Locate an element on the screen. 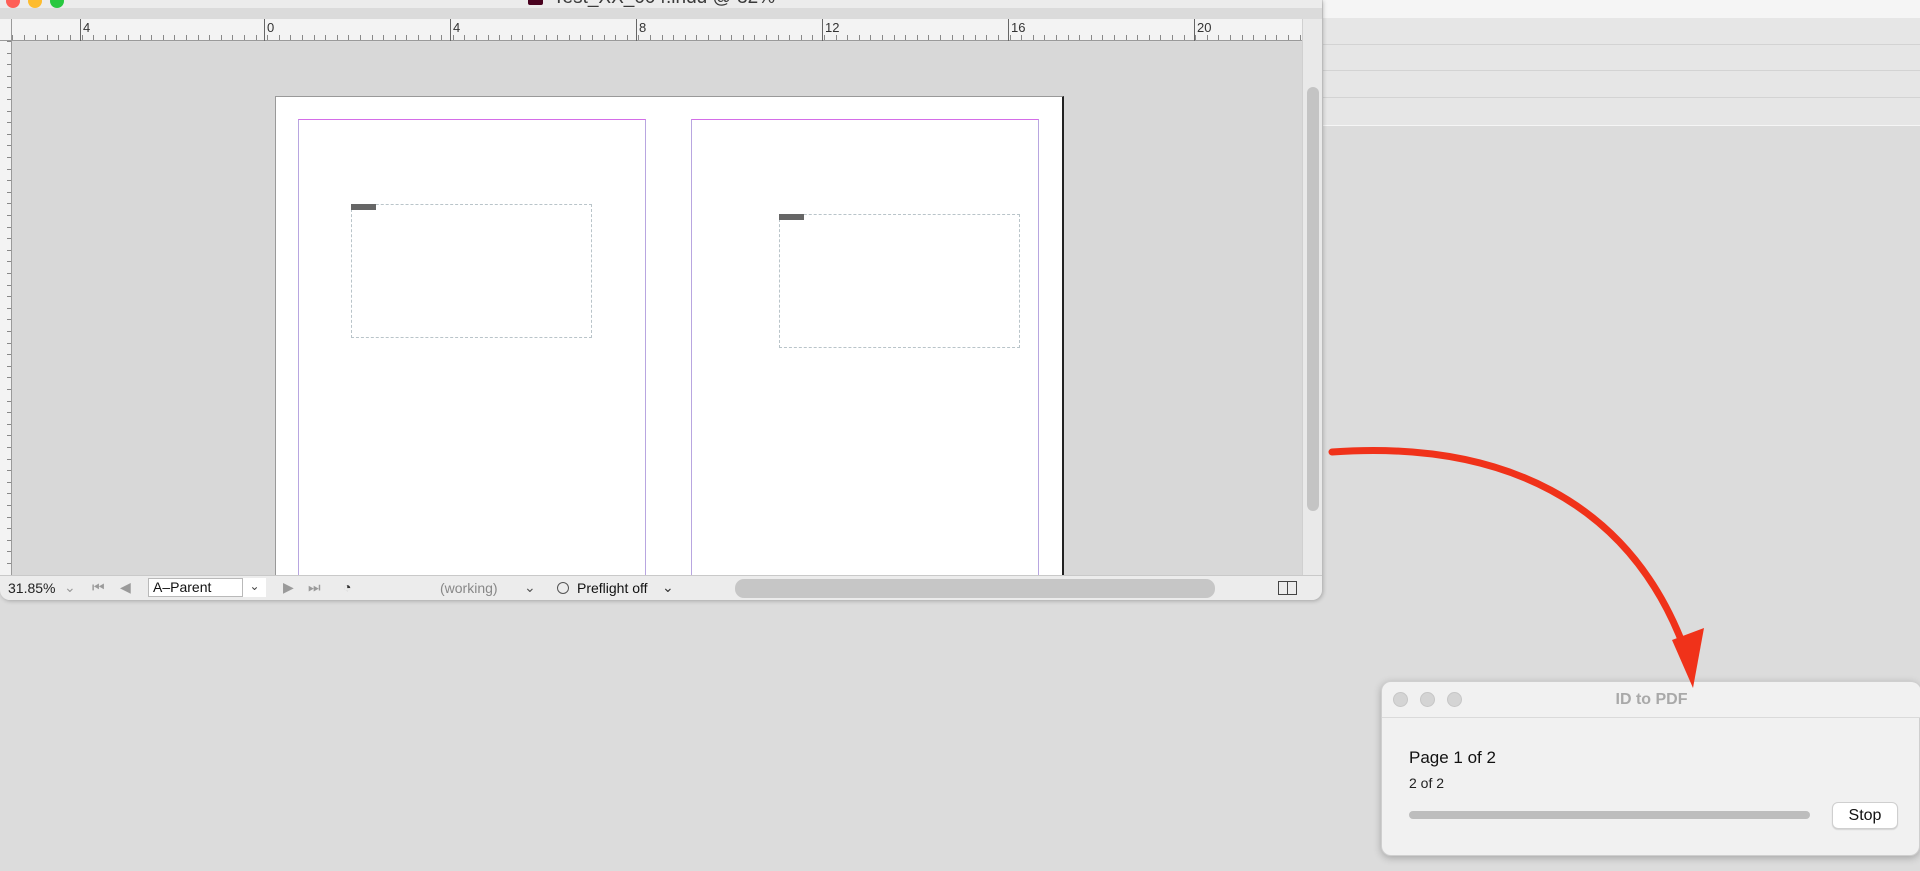 This screenshot has width=1920, height=871. vertical-ruler is located at coordinates (6, 308).